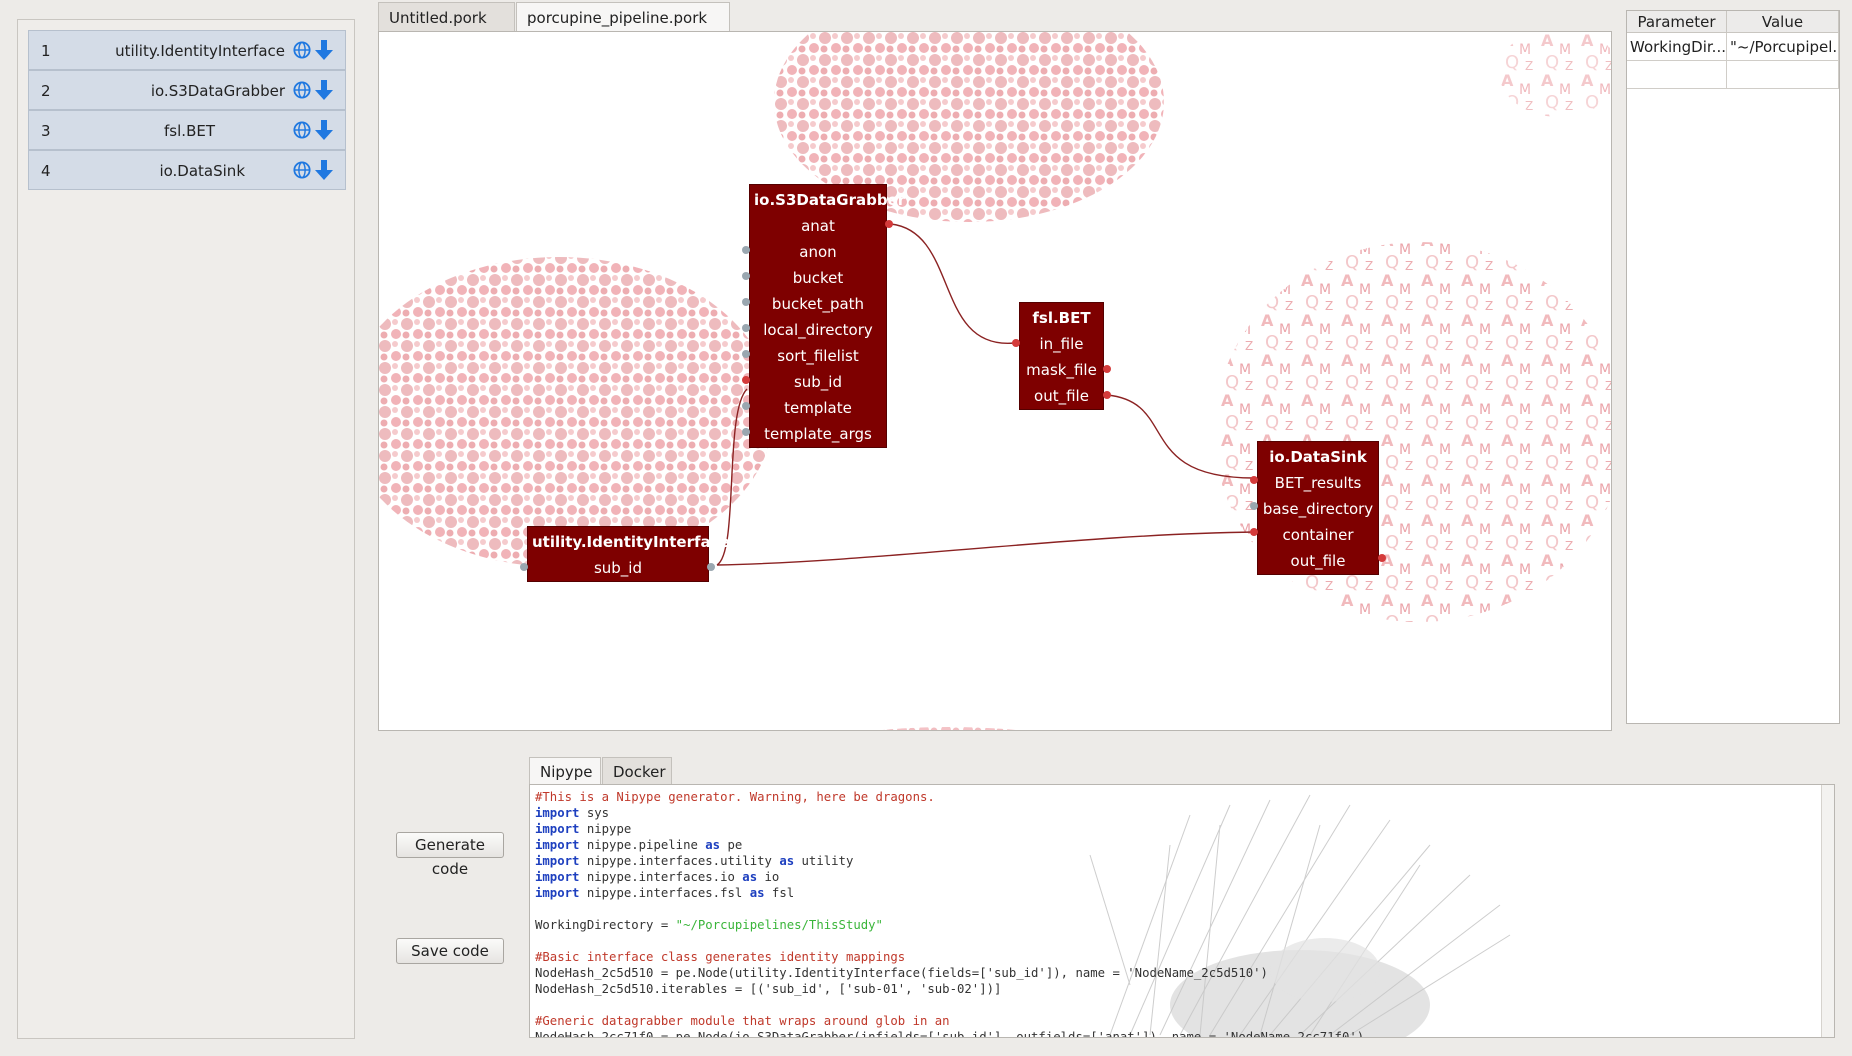  Describe the element at coordinates (637, 771) in the screenshot. I see `tab-docker: Docker` at that location.